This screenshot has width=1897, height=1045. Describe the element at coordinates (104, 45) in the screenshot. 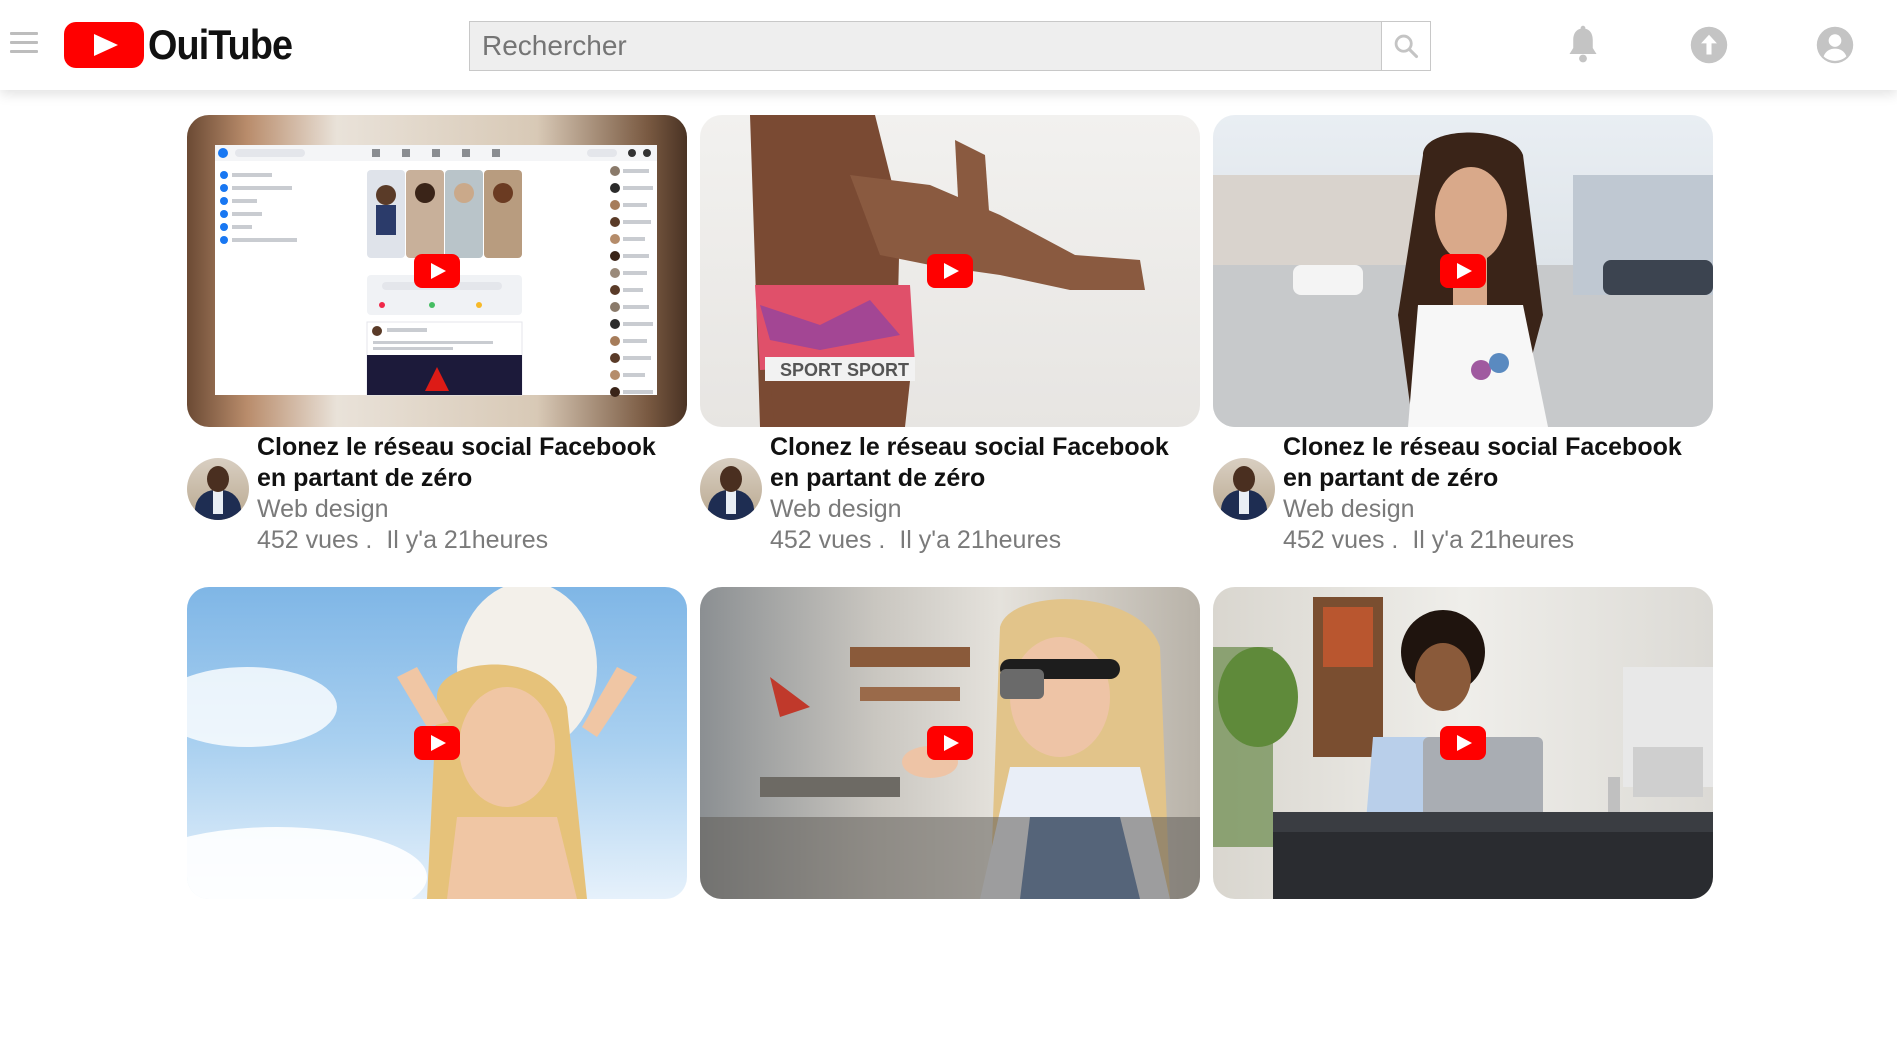

I see `logo-play-icon` at that location.